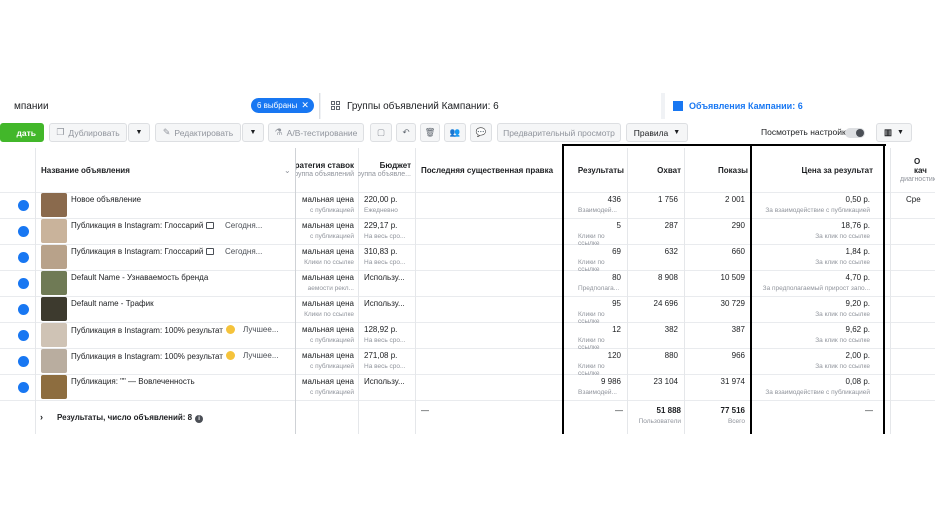  What do you see at coordinates (669, 170) in the screenshot?
I see `column-header-reach-label: Охват` at bounding box center [669, 170].